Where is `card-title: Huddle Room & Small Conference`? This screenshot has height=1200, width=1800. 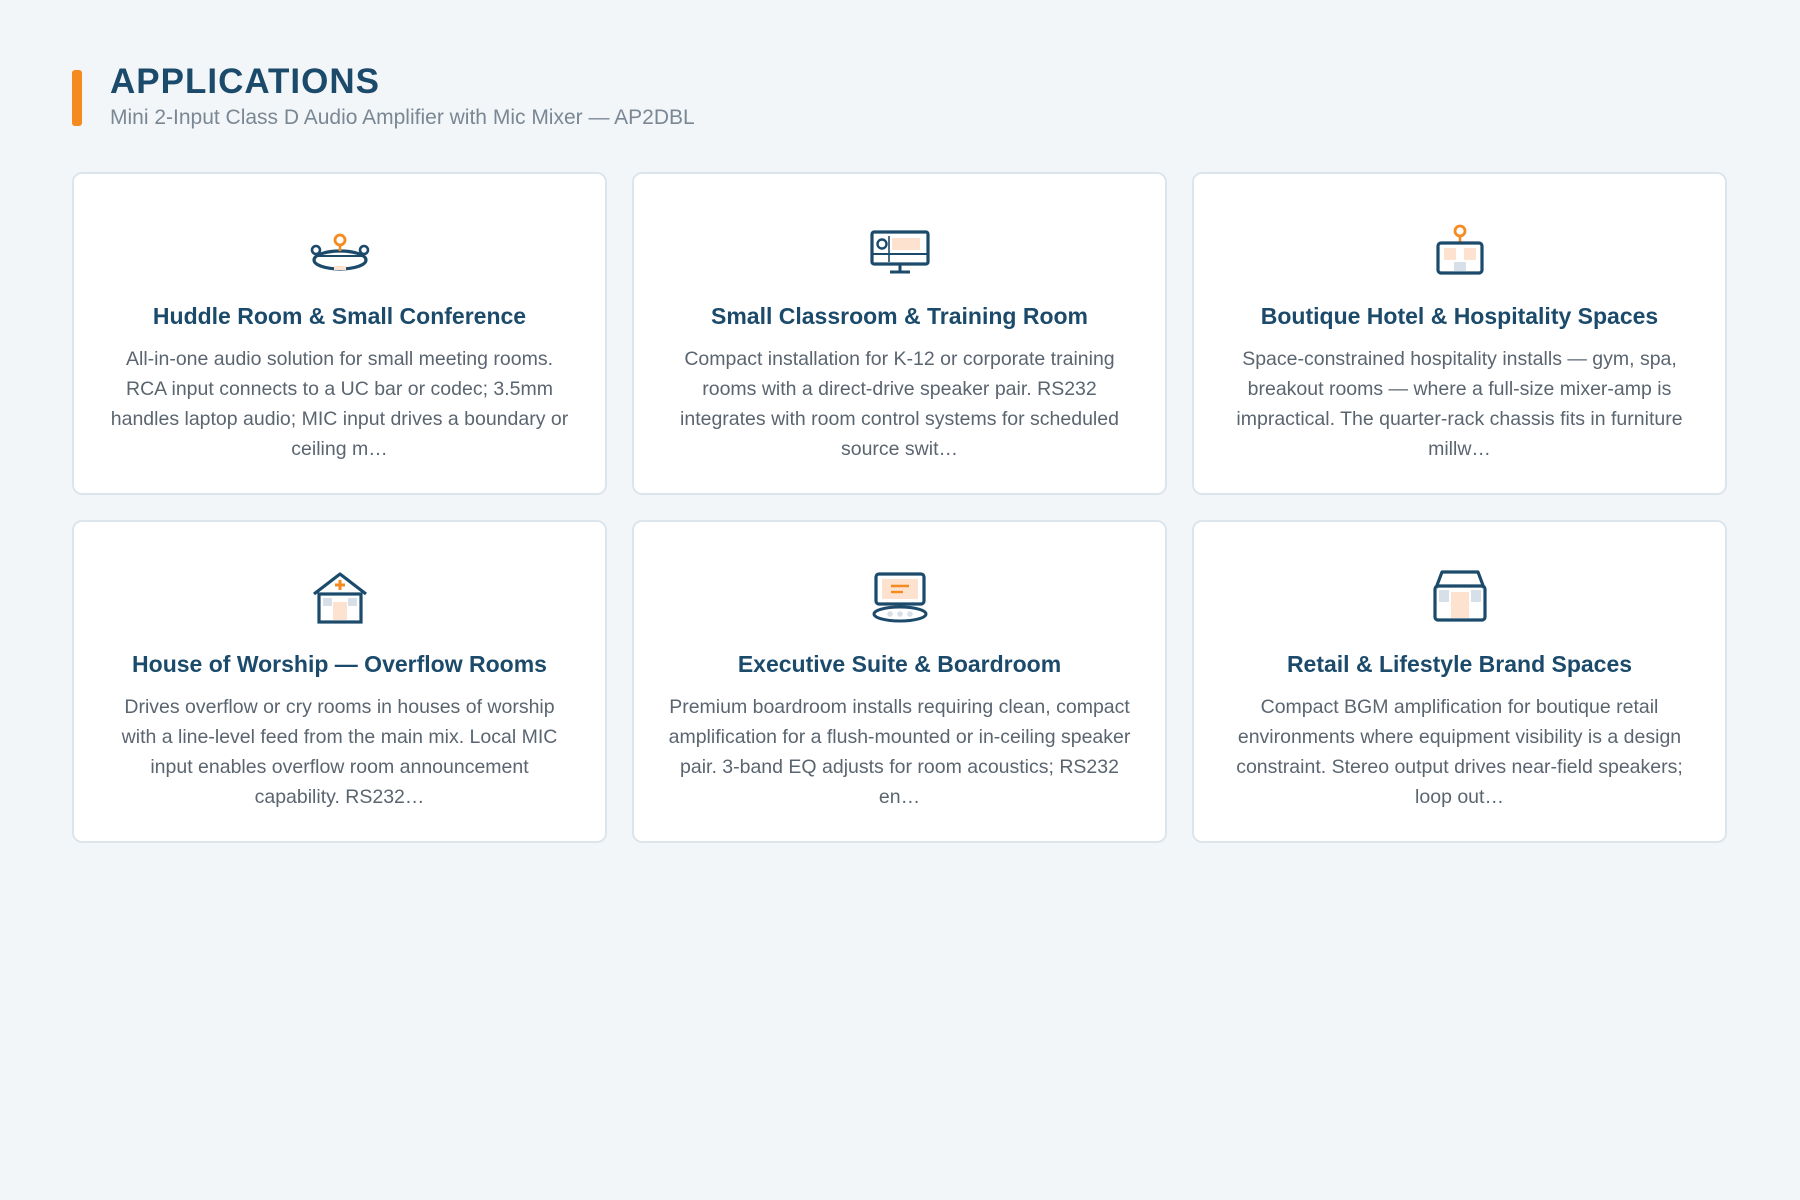
card-title: Huddle Room & Small Conference is located at coordinates (339, 316).